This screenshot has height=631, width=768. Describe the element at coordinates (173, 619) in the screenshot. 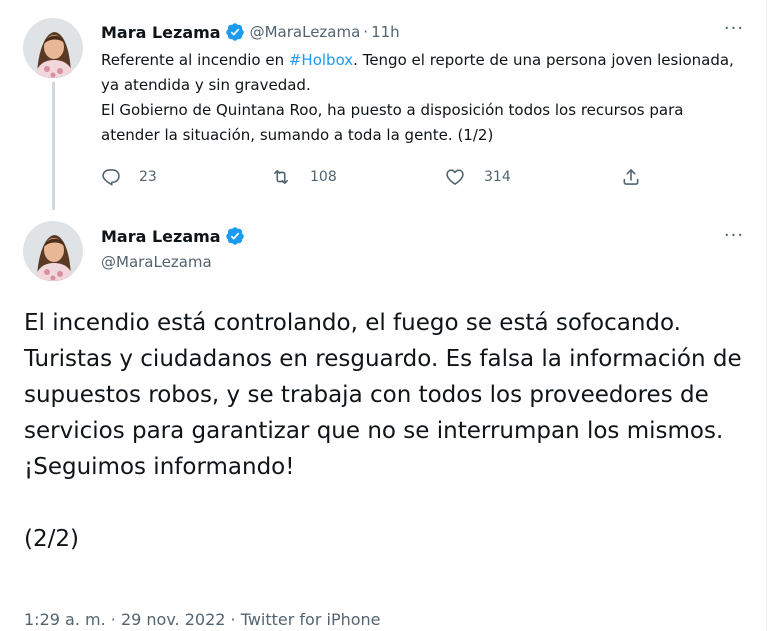

I see `tweet-date: 29 nov. 2022` at that location.